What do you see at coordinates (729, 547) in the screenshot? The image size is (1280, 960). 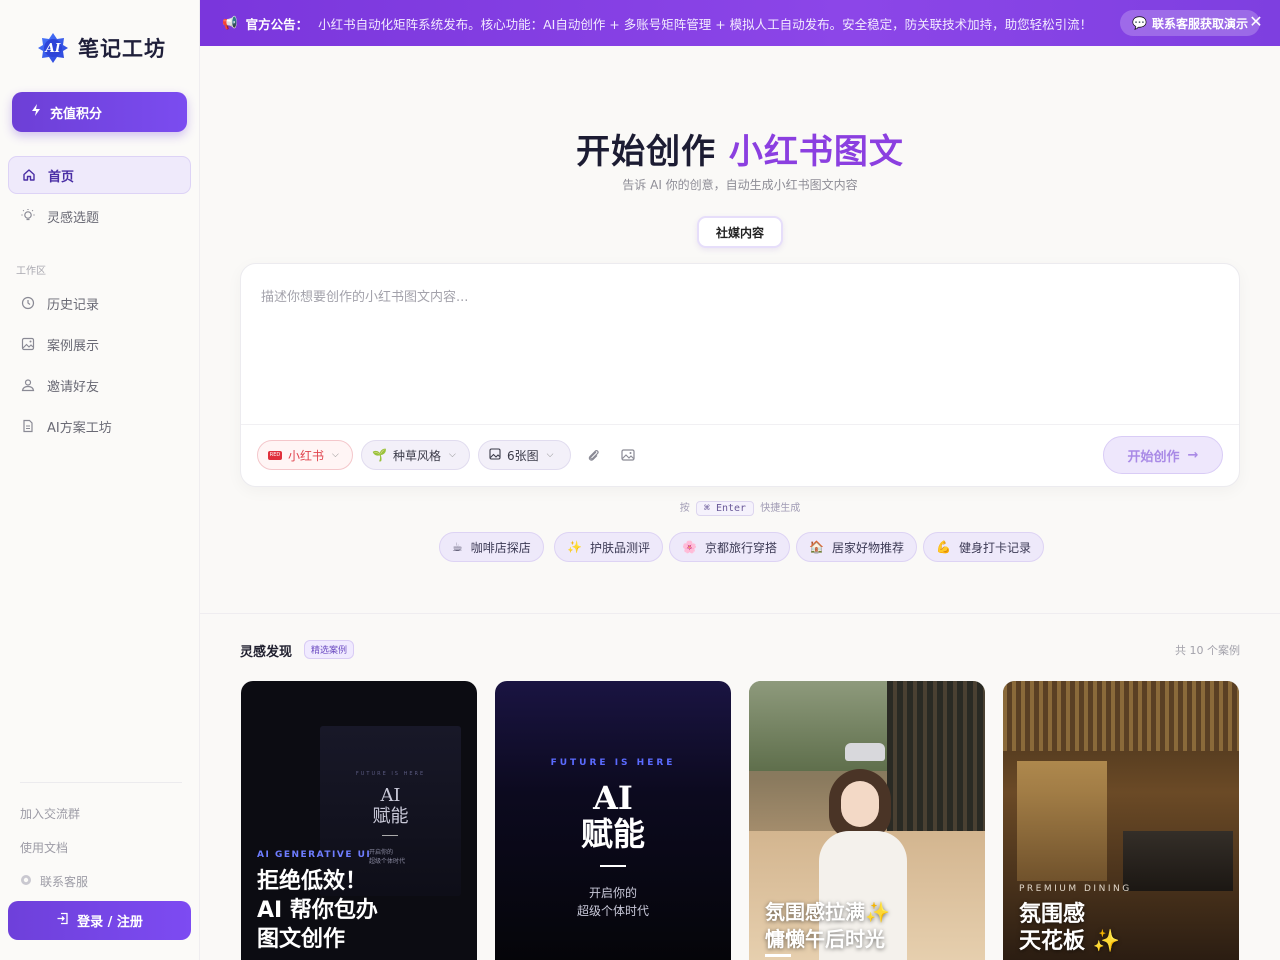 I see `suggestion-chip: 🌸 京都旅行穿搭` at bounding box center [729, 547].